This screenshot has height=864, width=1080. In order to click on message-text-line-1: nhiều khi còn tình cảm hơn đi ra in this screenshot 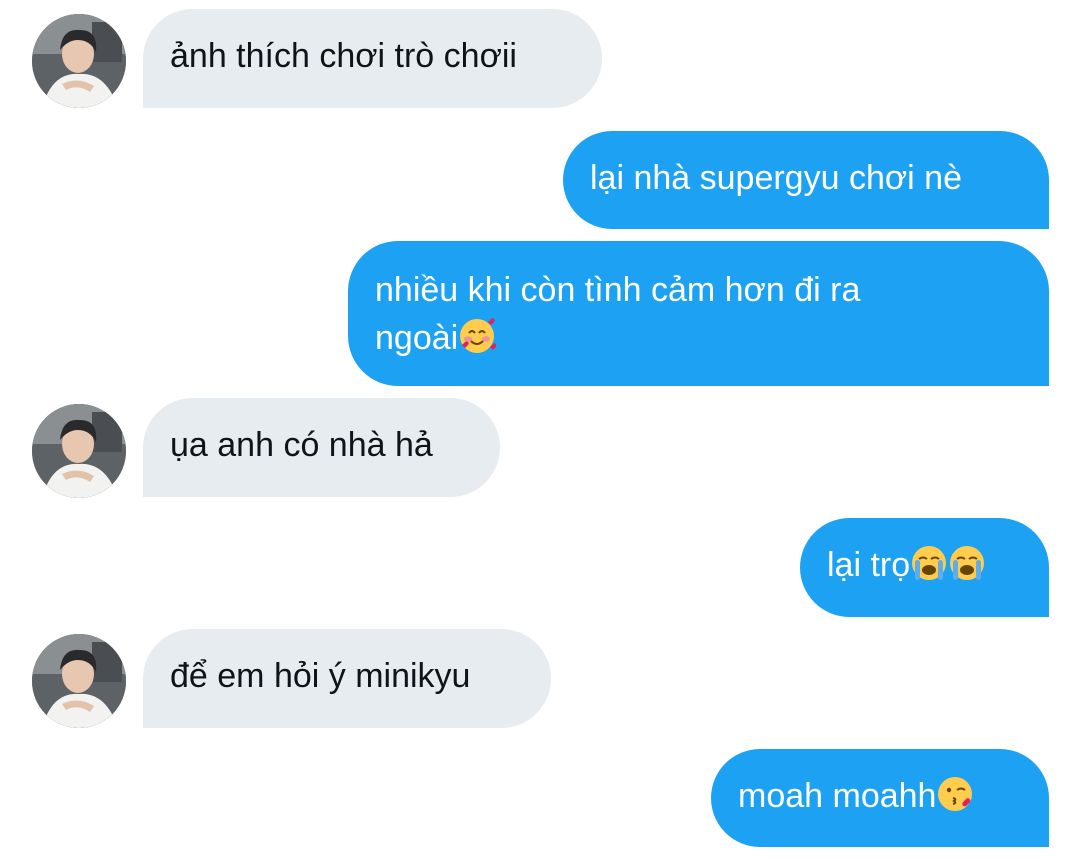, I will do `click(618, 290)`.